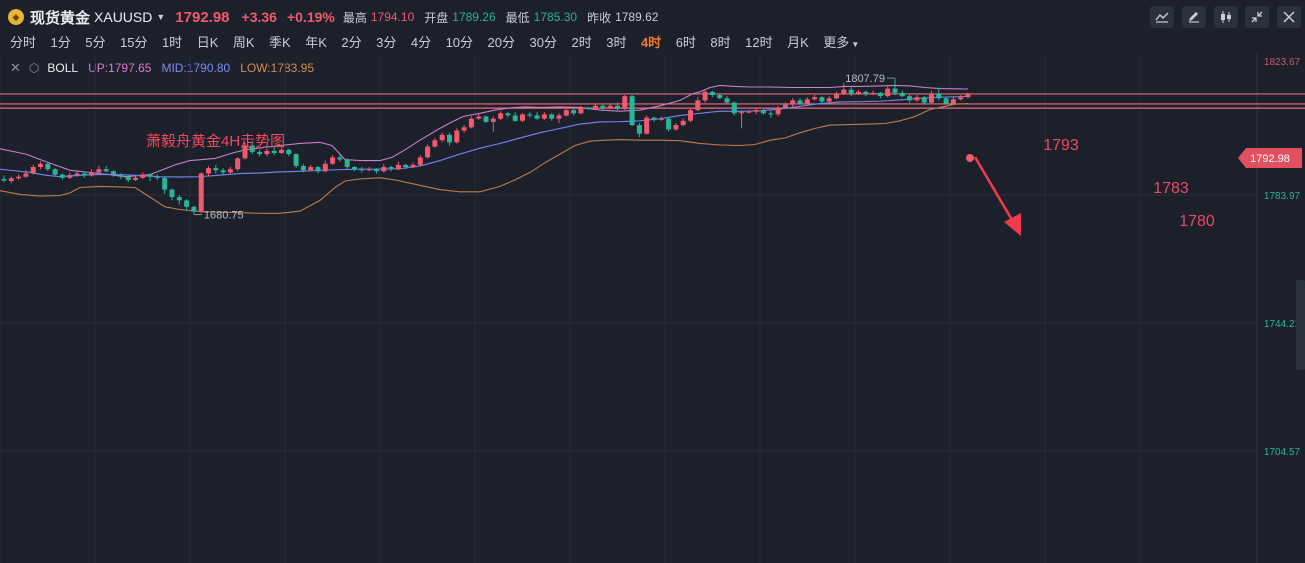 This screenshot has width=1305, height=563. I want to click on forecast-arrow-head-icon, so click(1012, 224).